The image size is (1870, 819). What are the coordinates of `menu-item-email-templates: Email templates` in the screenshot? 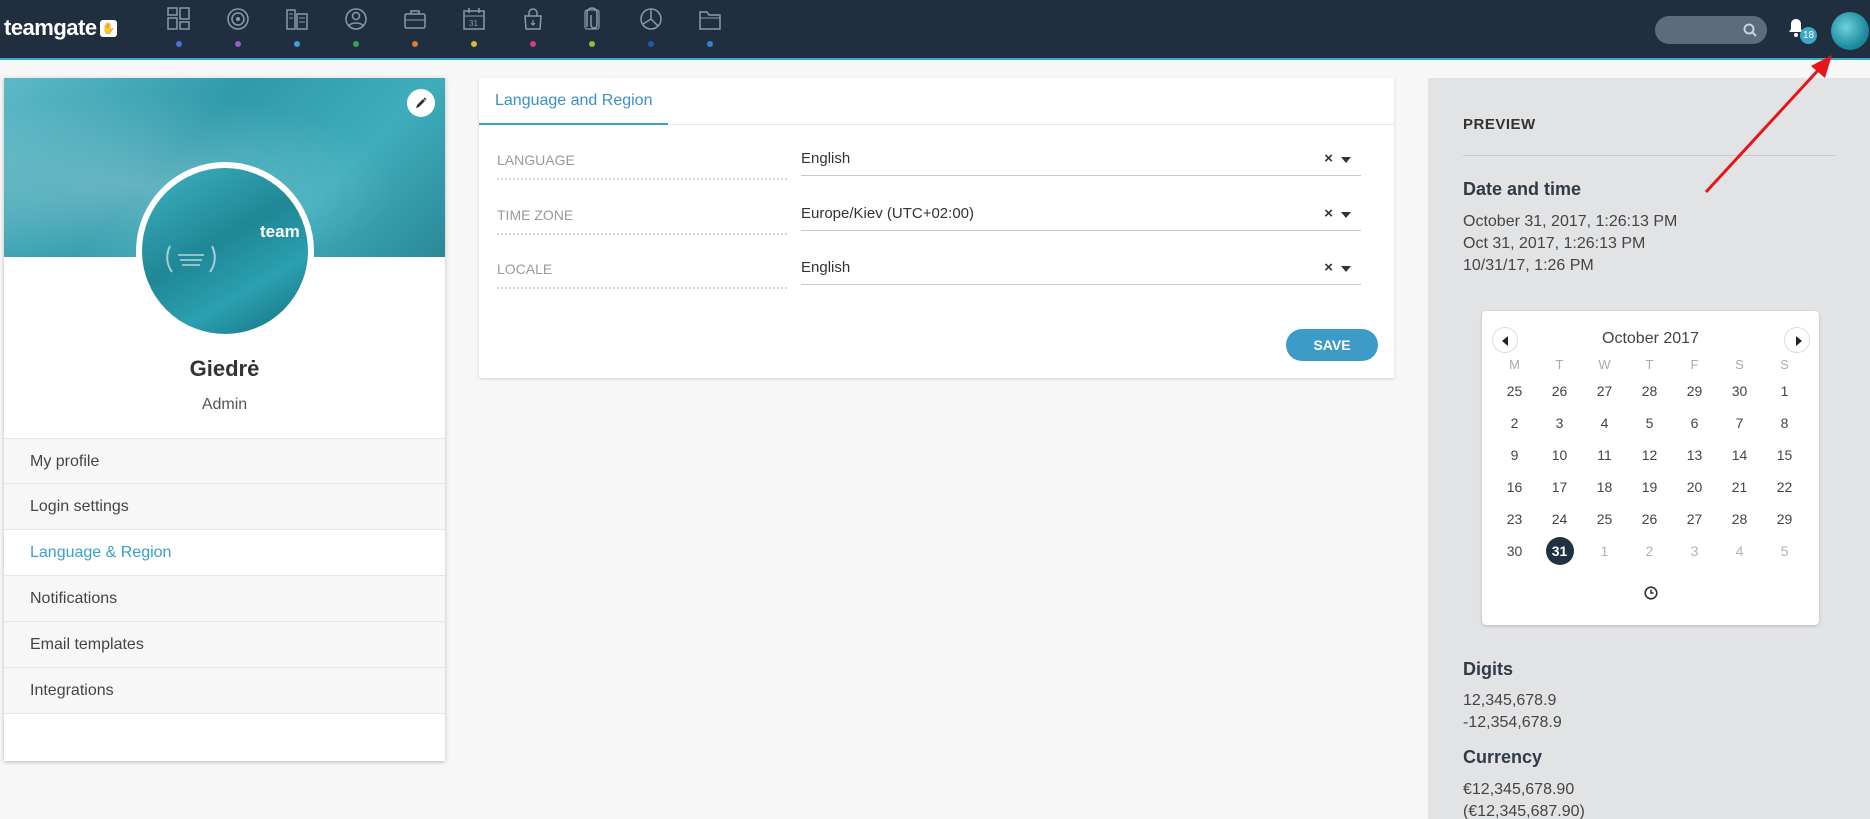 It's located at (224, 645).